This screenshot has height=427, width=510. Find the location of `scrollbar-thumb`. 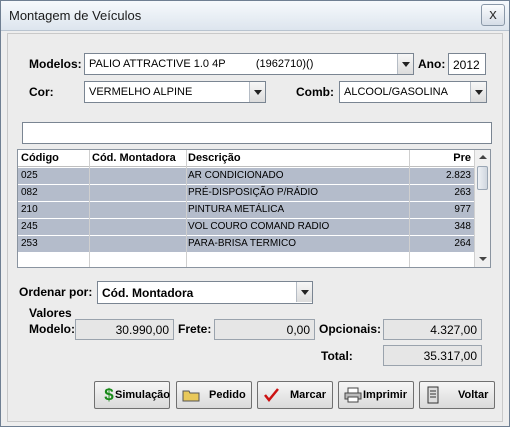

scrollbar-thumb is located at coordinates (482, 178).